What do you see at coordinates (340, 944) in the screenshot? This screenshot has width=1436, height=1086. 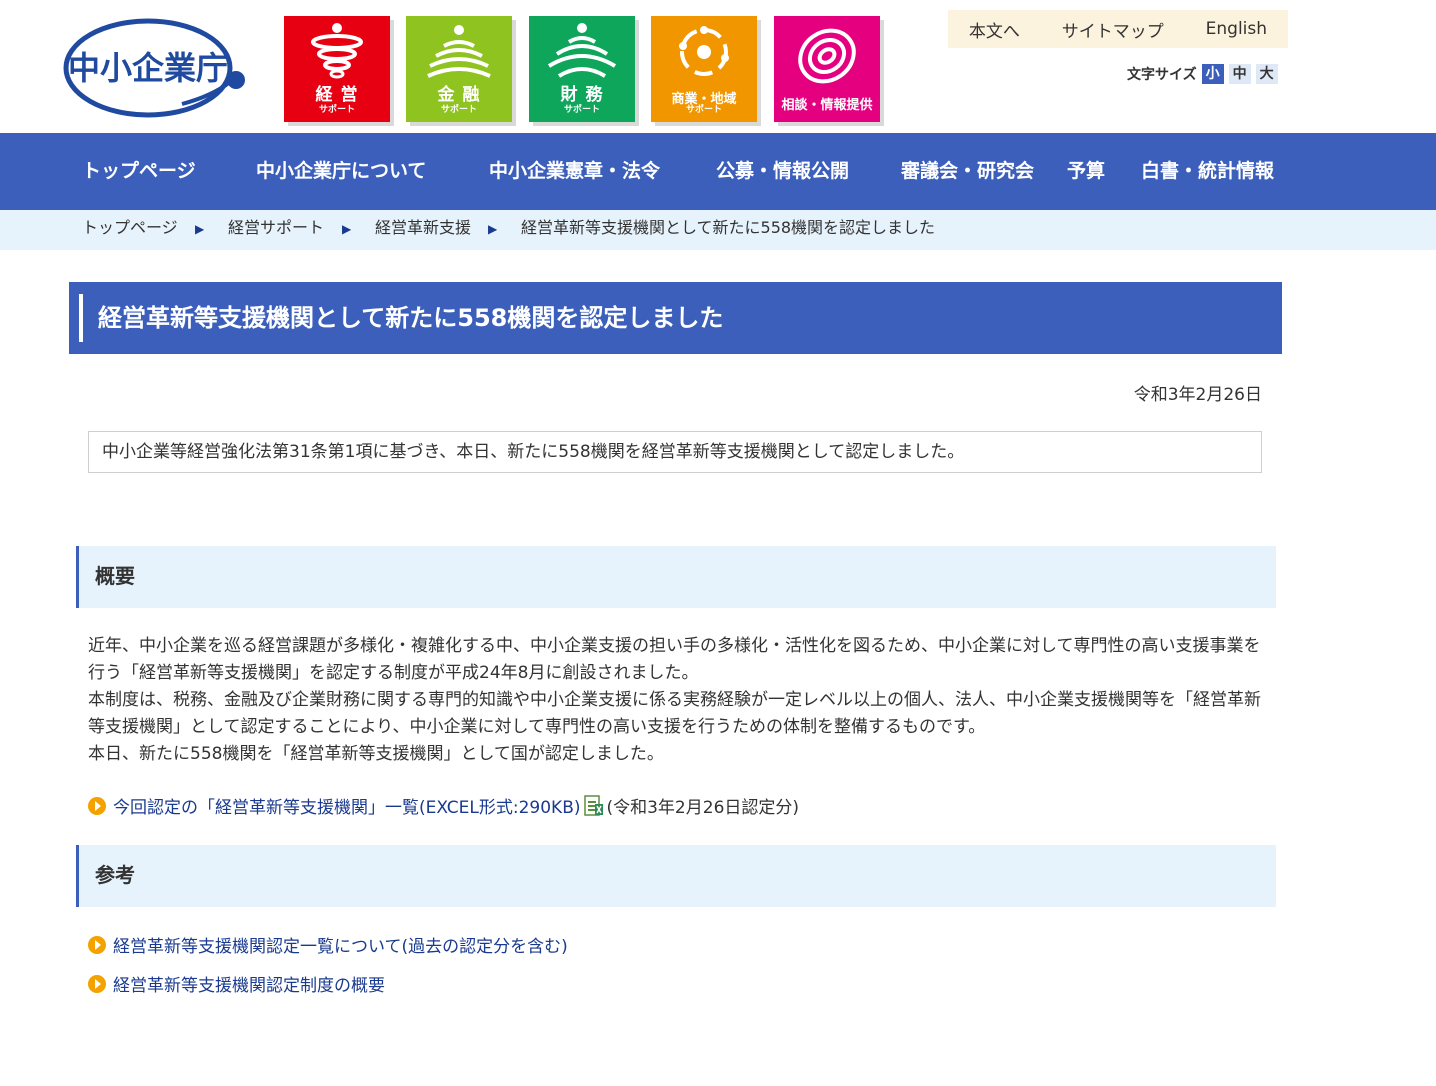 I see `reference-link-list: 経営革新等支援機関認定一覧について(過去の認定分を含む)` at bounding box center [340, 944].